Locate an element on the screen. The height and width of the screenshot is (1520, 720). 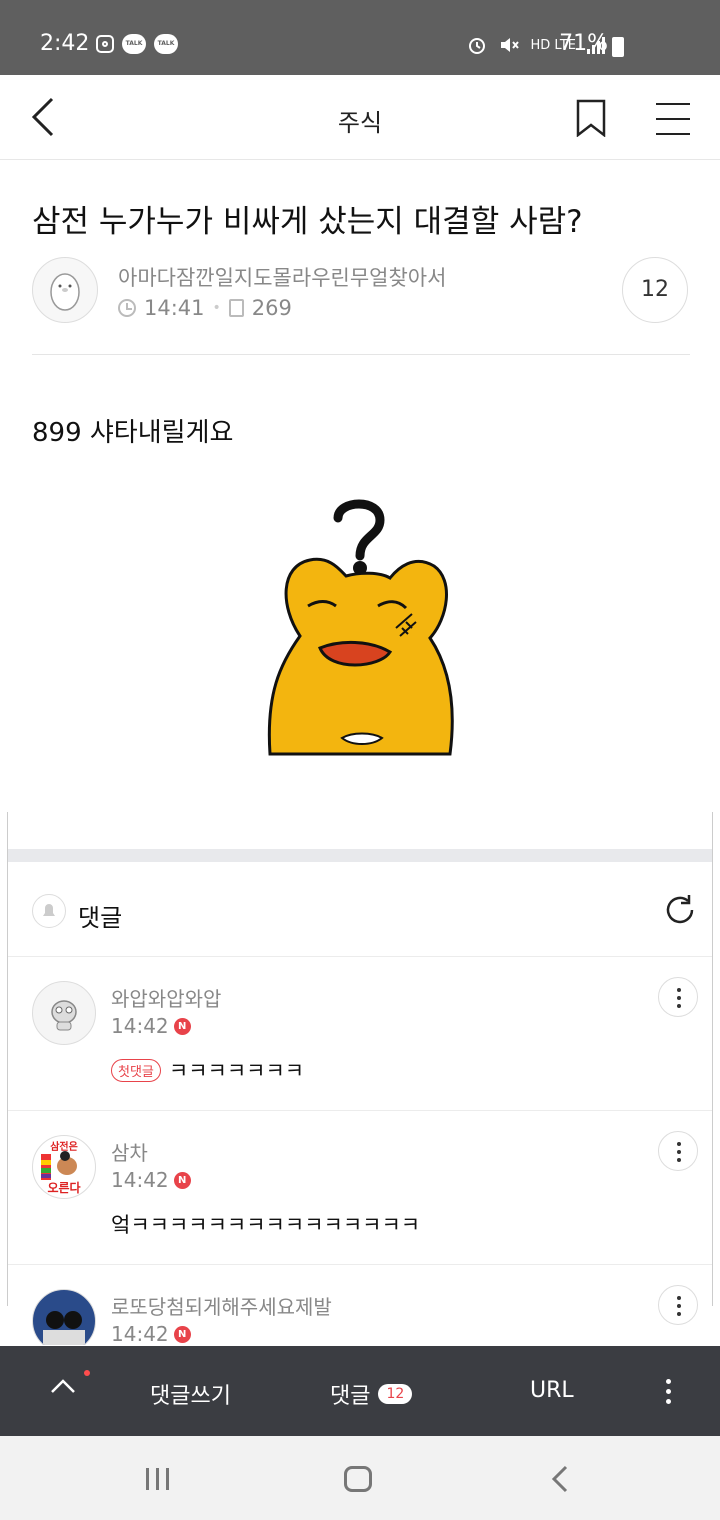
penguin-icon is located at coordinates (65, 292).